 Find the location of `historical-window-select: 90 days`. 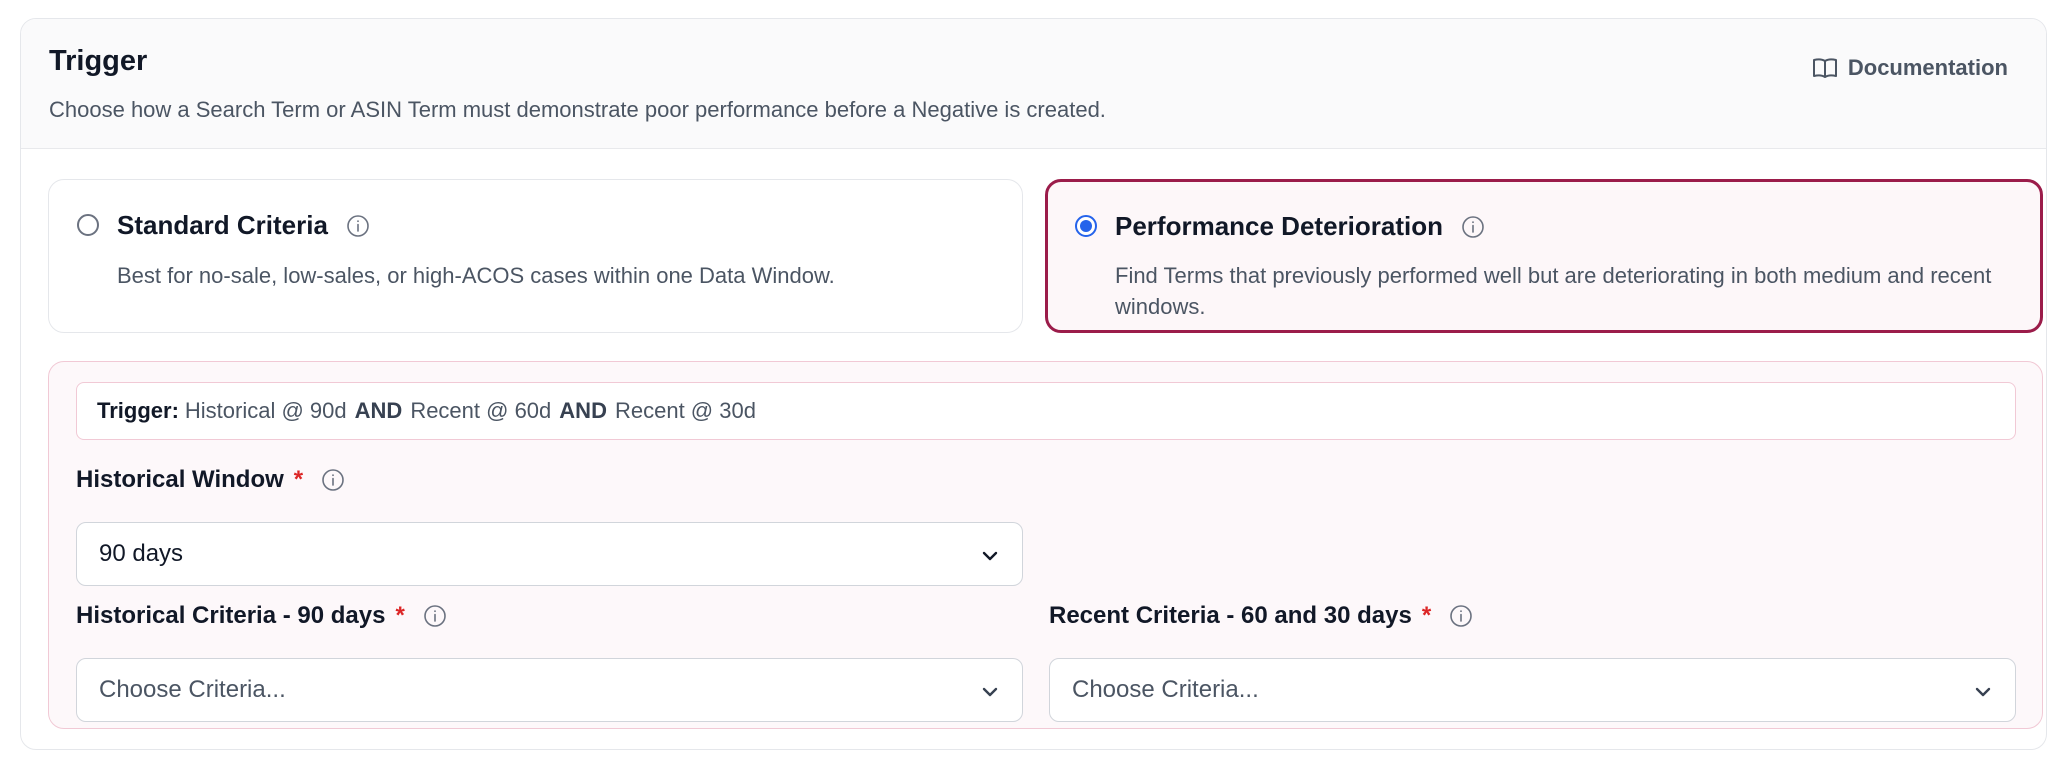

historical-window-select: 90 days is located at coordinates (549, 554).